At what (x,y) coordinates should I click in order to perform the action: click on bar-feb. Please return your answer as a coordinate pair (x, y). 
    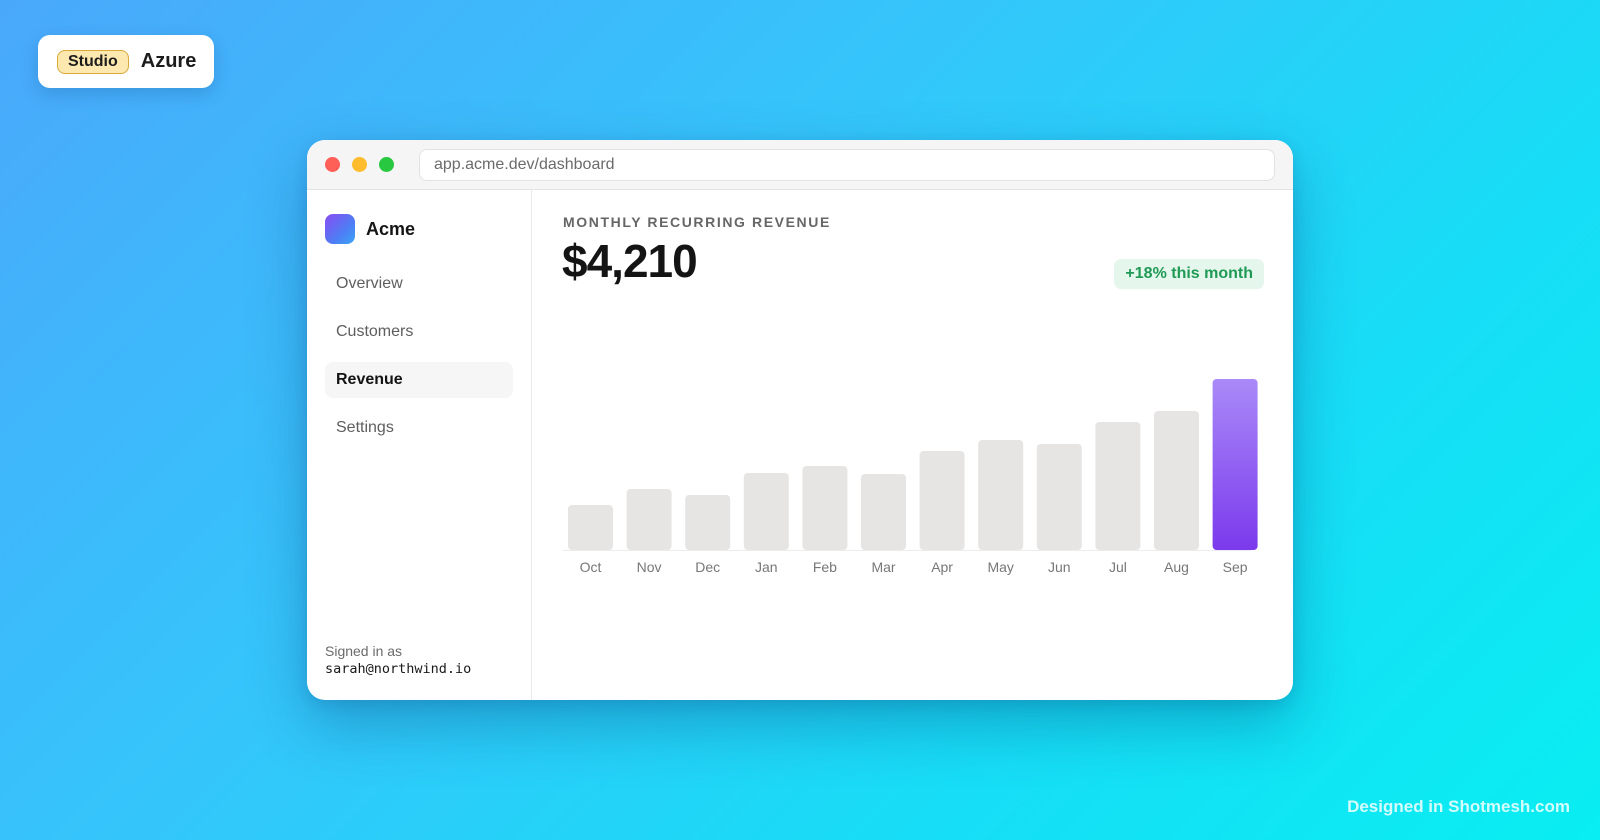
    Looking at the image, I should click on (825, 508).